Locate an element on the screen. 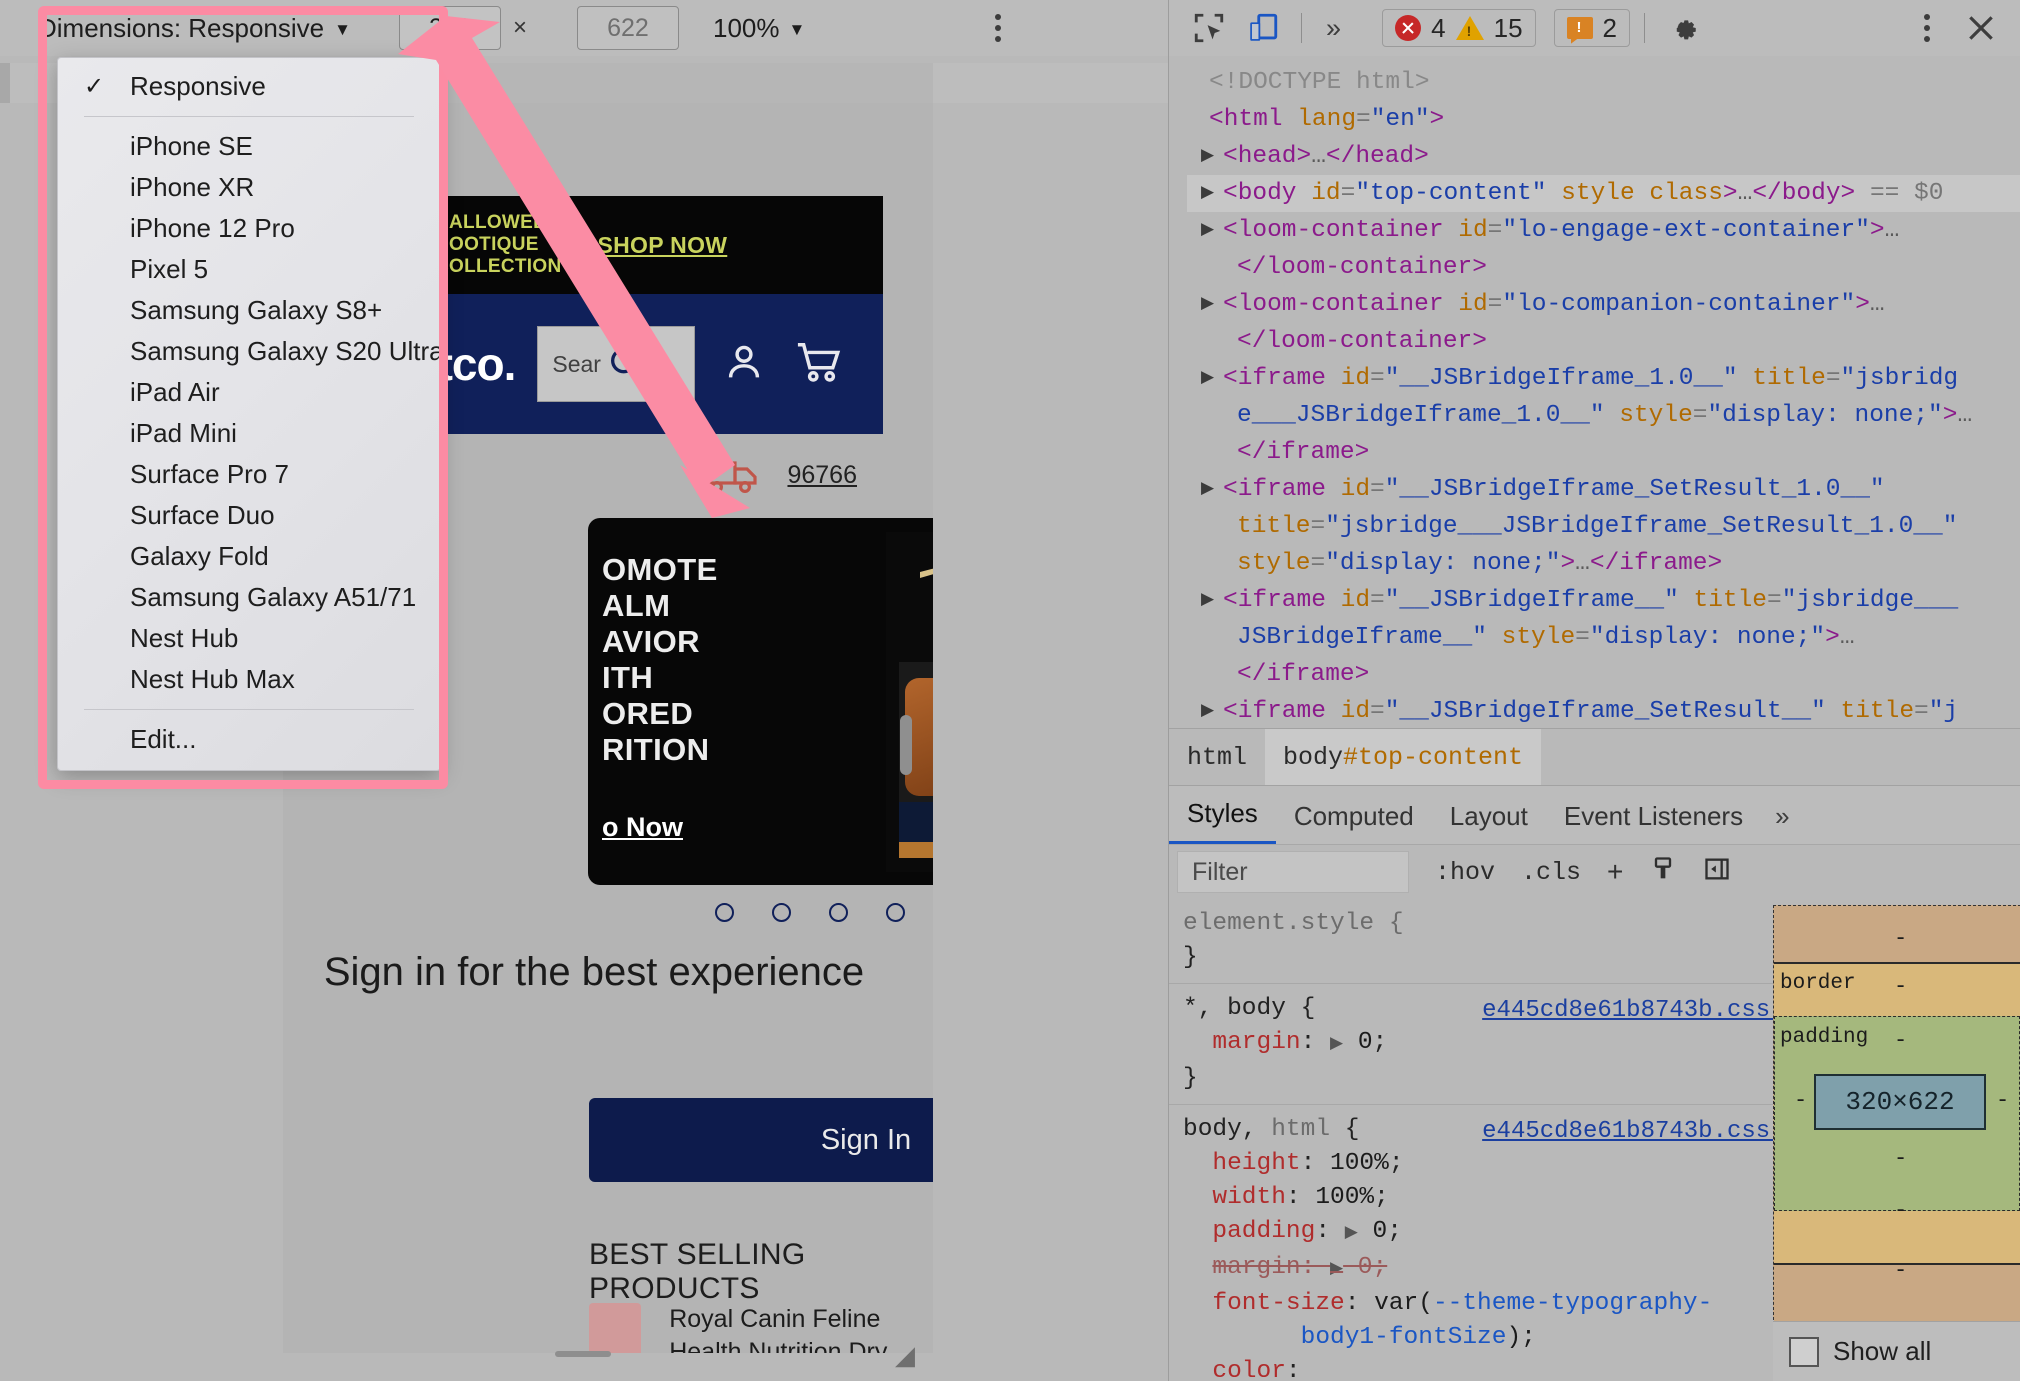 The image size is (2020, 1381). dimensions-dropdown: Dimensions: Responsive ▼ is located at coordinates (197, 28).